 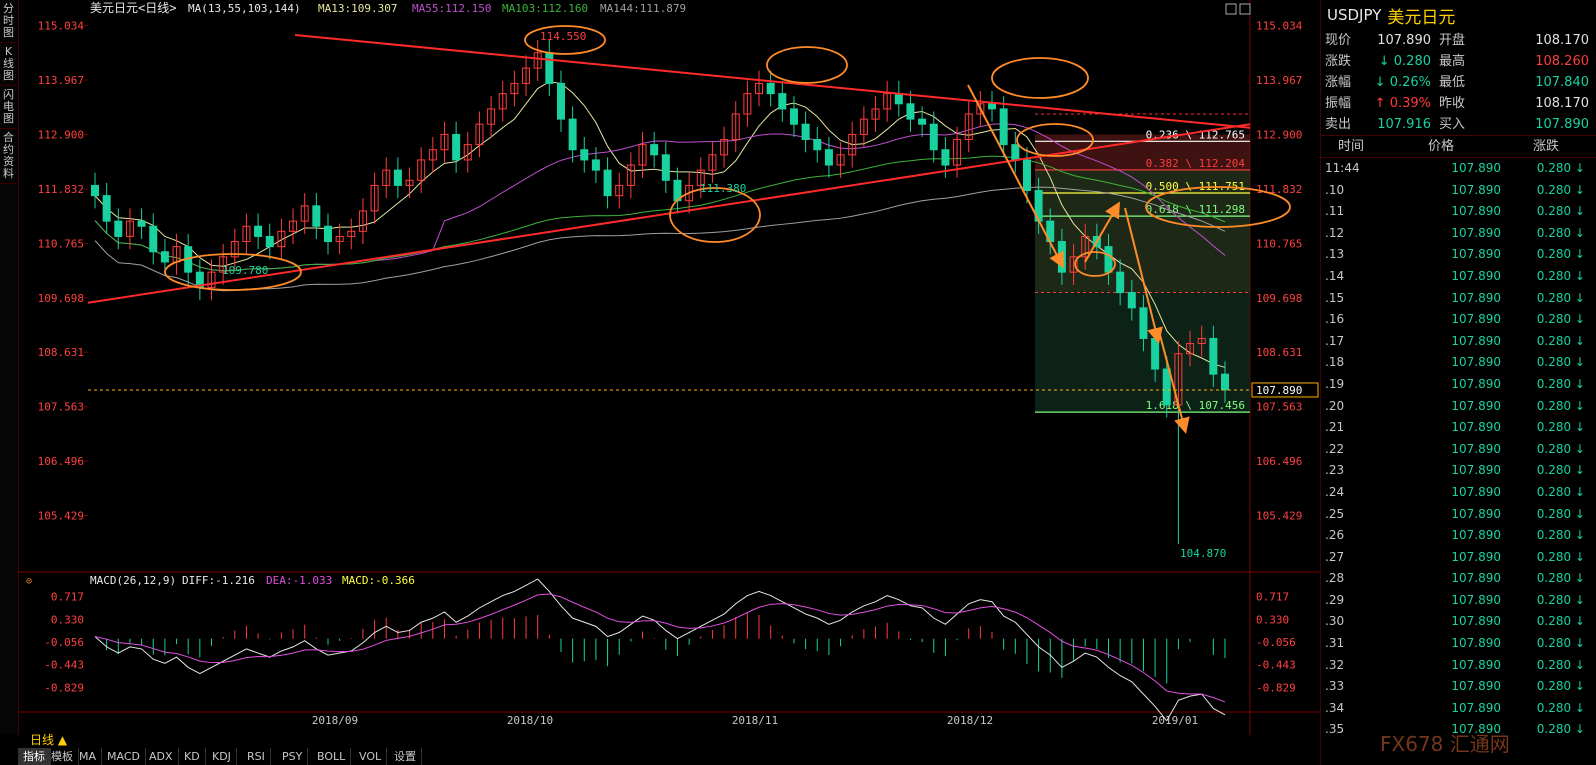 I want to click on tick-row: .11 107.890 0.280 ↓, so click(x=1458, y=212).